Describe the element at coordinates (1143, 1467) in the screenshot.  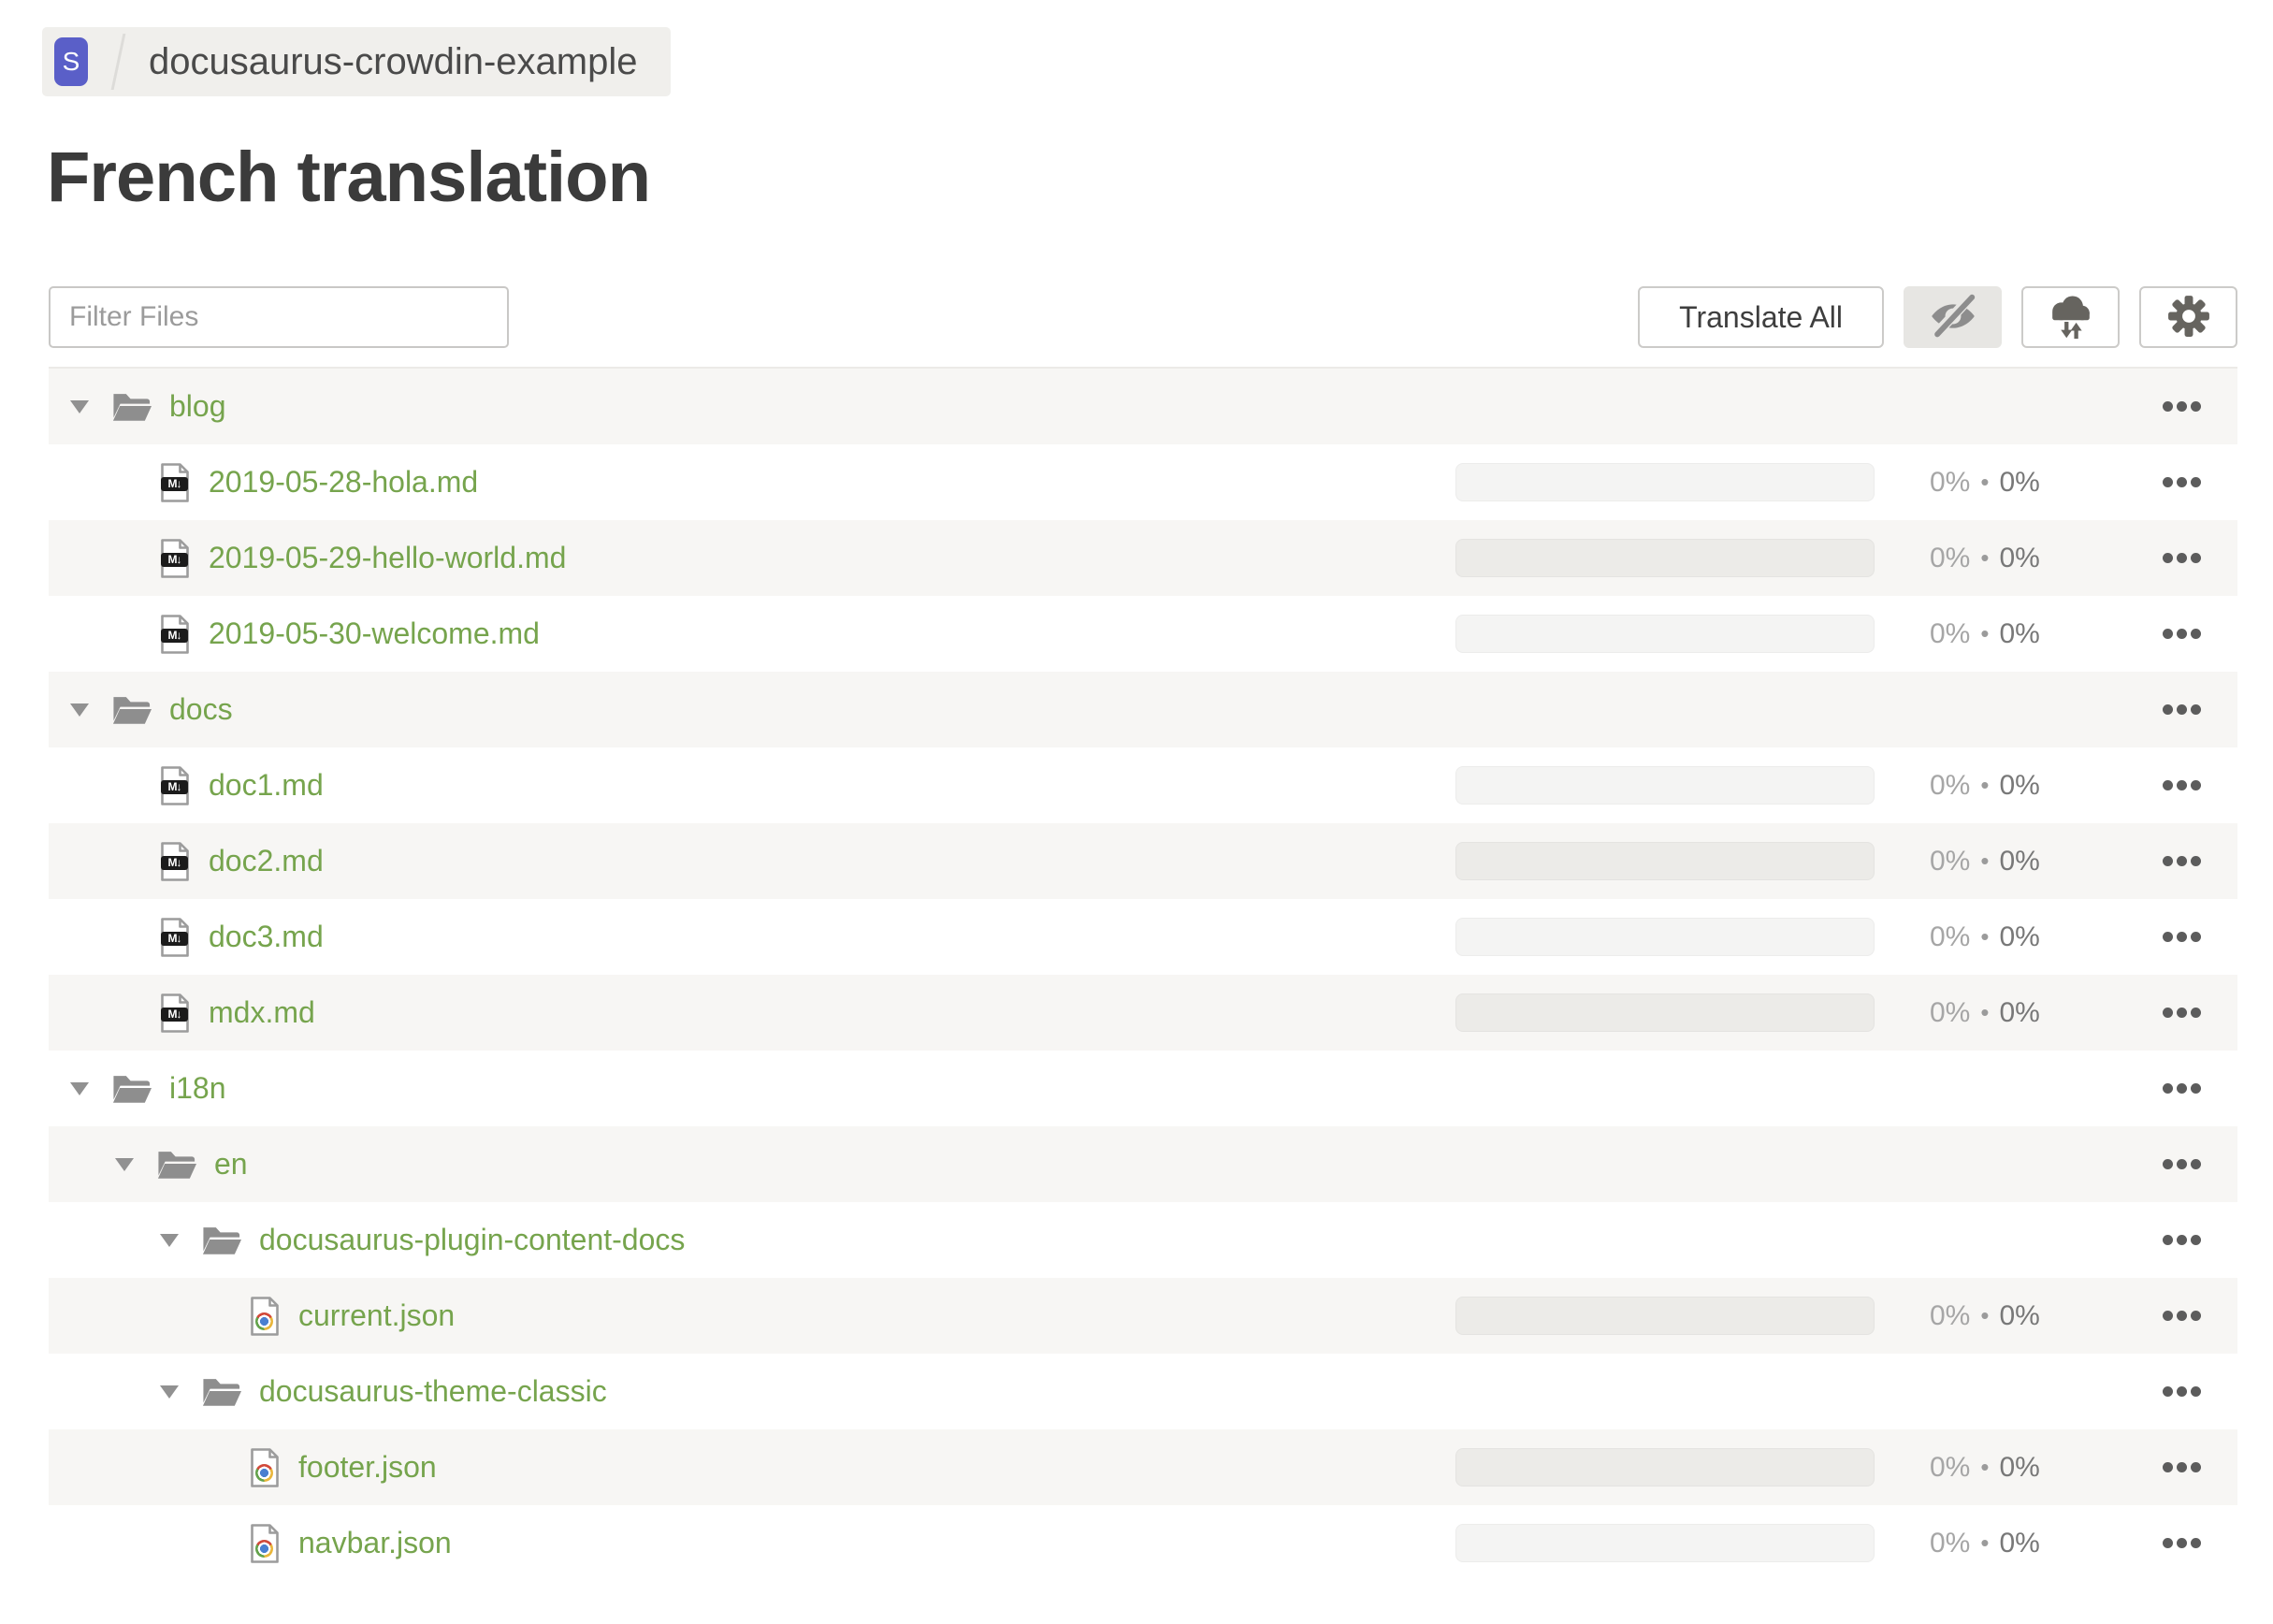
I see `file-row: footer.json 0% • 0%` at that location.